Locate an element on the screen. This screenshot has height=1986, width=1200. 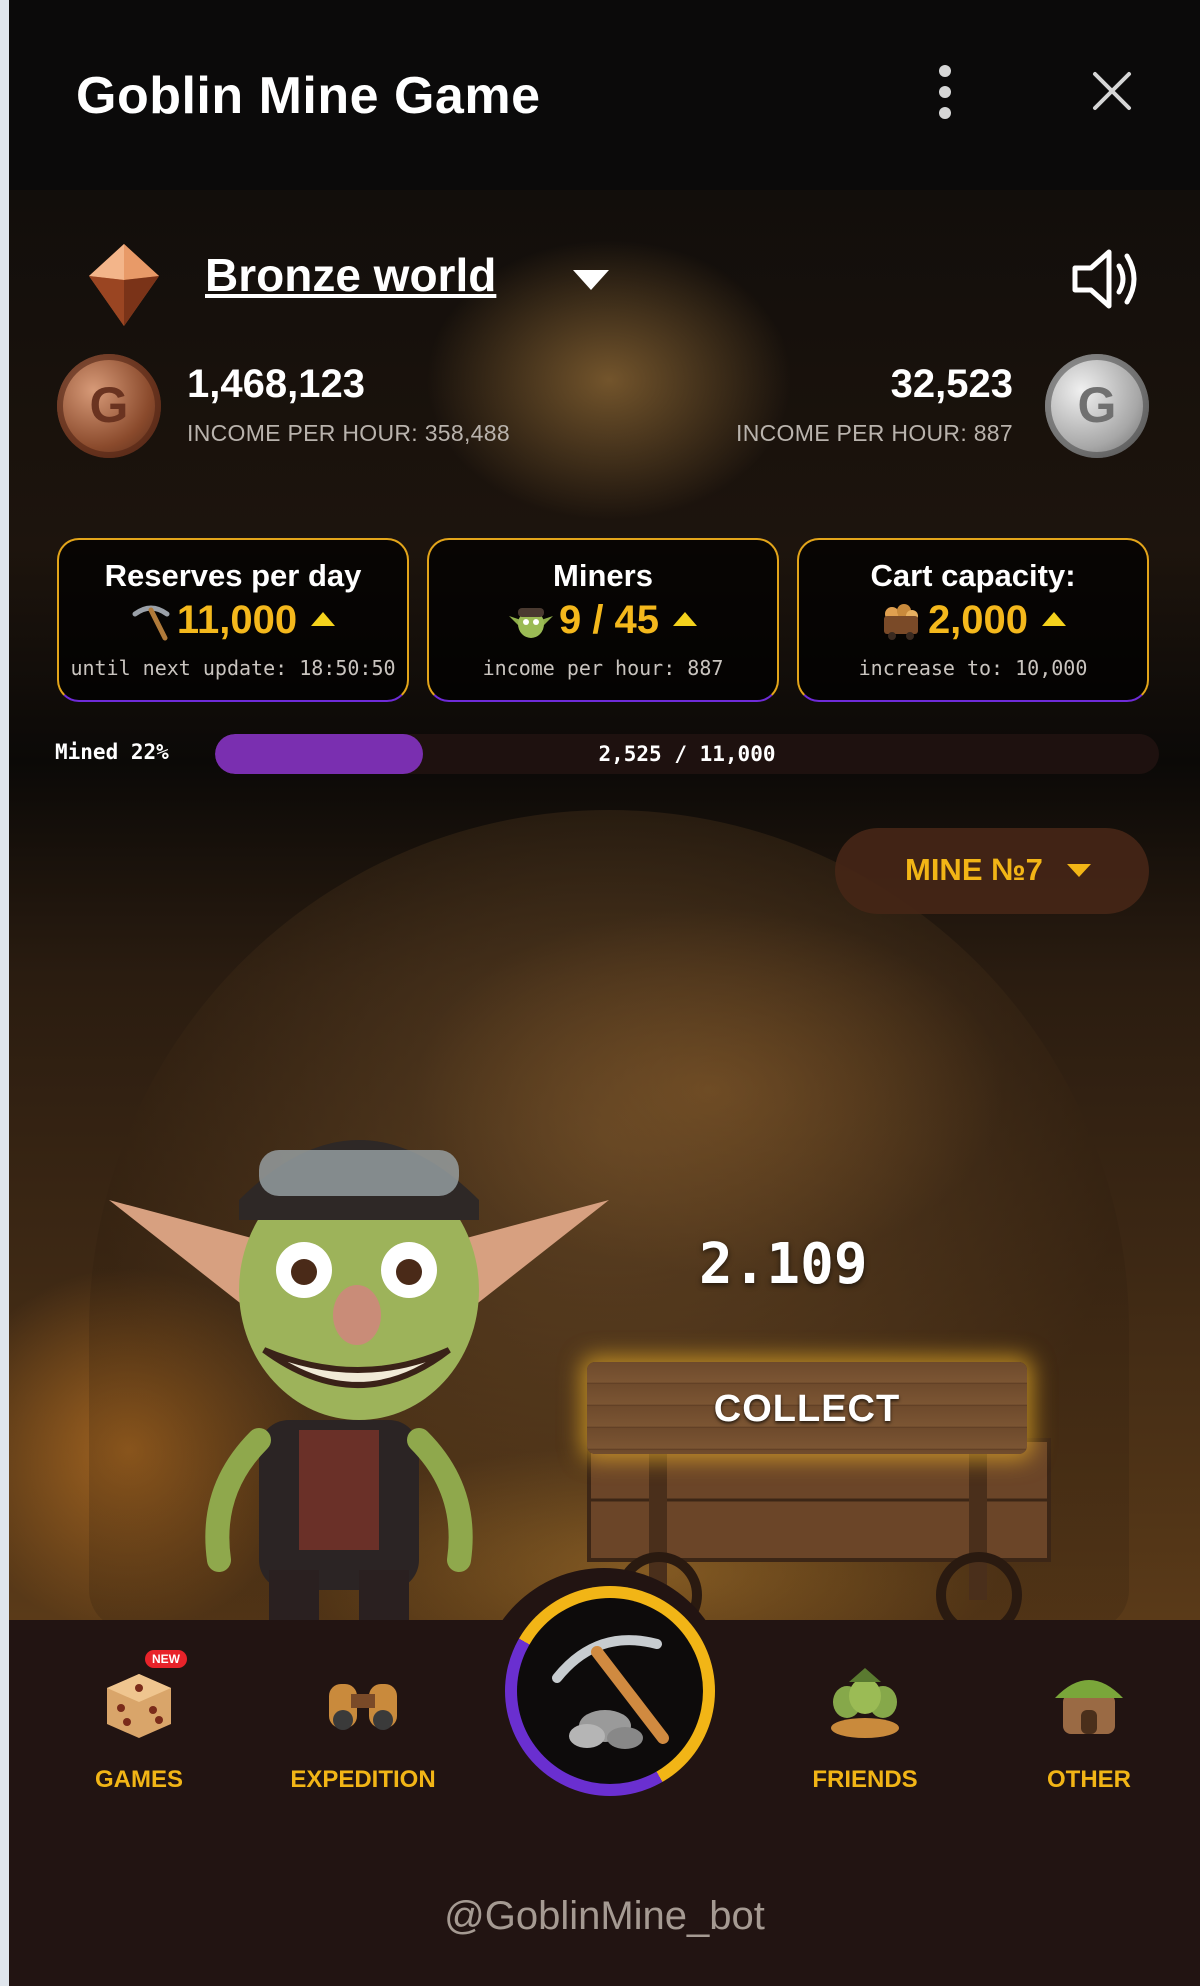
mined-progress-bar: 2,525 / 11,000 is located at coordinates (687, 754).